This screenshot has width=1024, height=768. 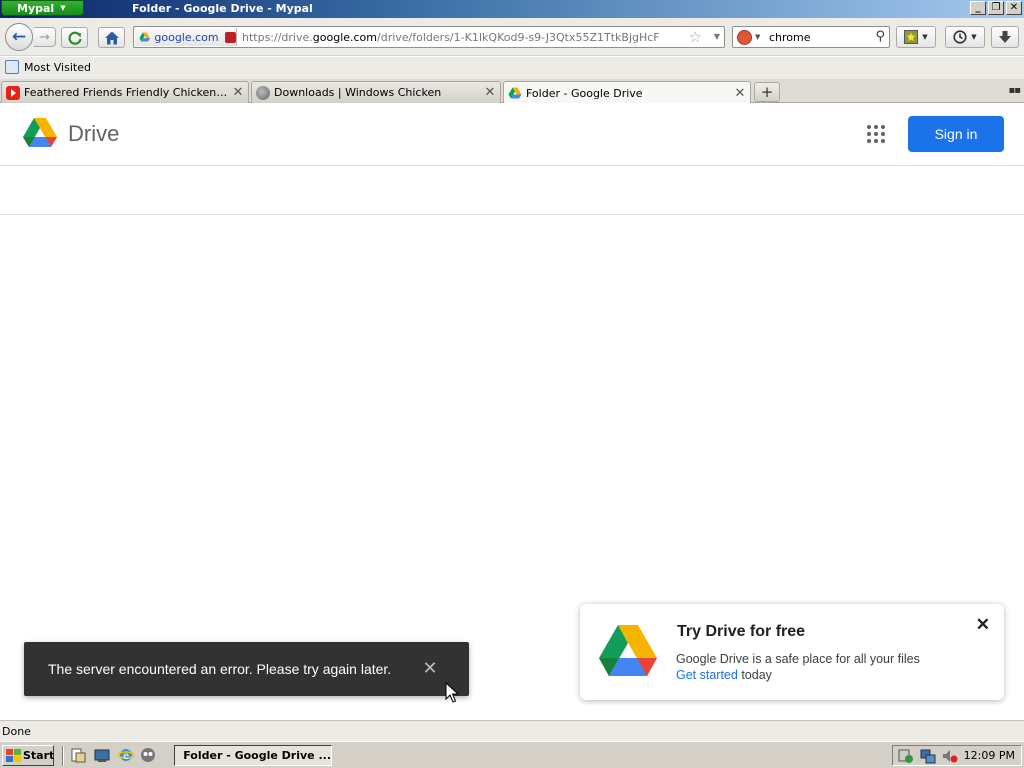 I want to click on explorer-quicklaunch-icon, so click(x=78, y=755).